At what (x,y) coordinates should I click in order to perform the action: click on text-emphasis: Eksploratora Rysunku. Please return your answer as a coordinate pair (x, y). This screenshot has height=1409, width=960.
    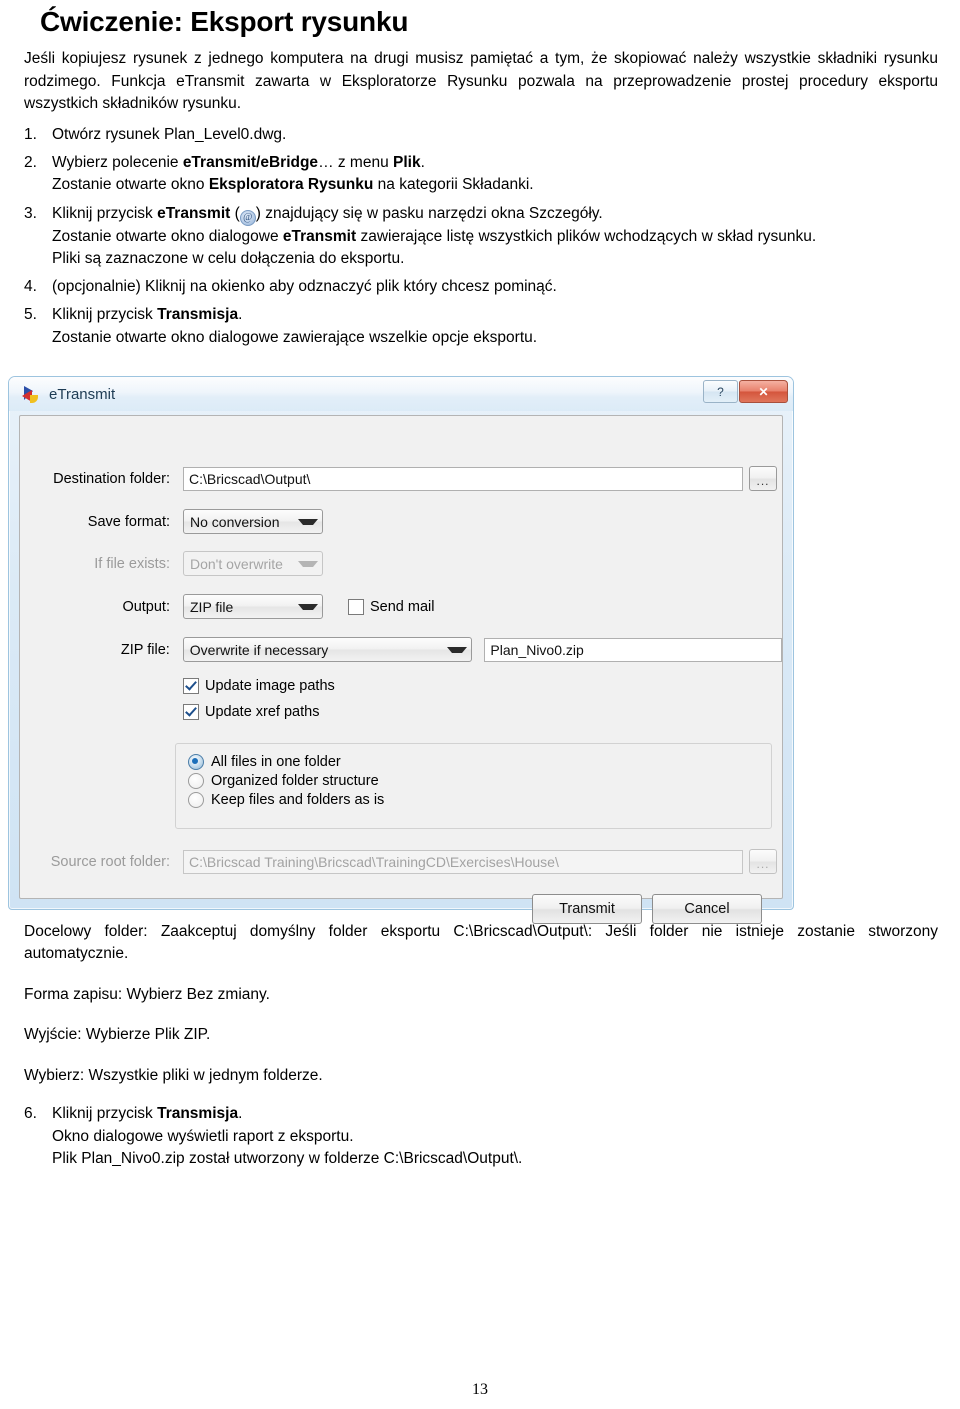
    Looking at the image, I should click on (291, 185).